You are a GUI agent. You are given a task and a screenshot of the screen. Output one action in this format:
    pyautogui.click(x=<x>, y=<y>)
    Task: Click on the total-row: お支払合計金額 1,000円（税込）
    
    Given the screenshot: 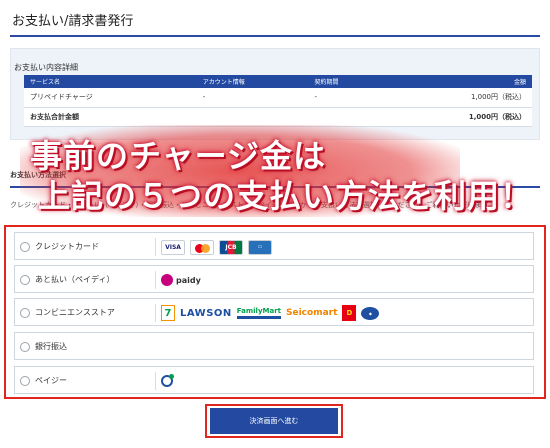 What is the action you would take?
    pyautogui.click(x=278, y=117)
    